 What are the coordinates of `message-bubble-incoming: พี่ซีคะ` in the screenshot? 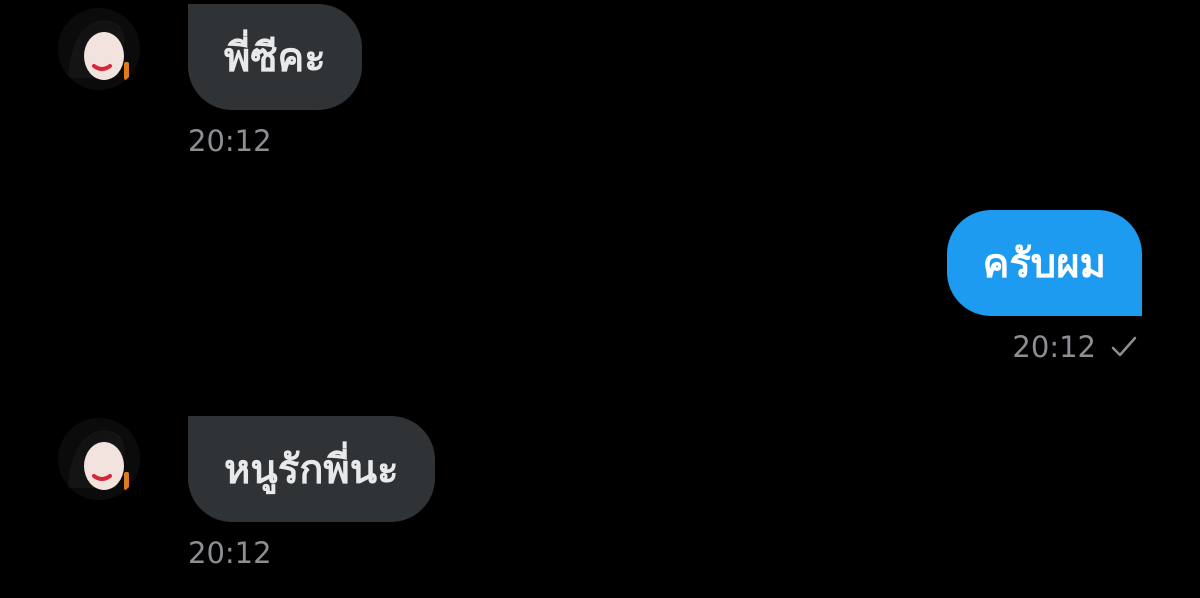 It's located at (275, 57).